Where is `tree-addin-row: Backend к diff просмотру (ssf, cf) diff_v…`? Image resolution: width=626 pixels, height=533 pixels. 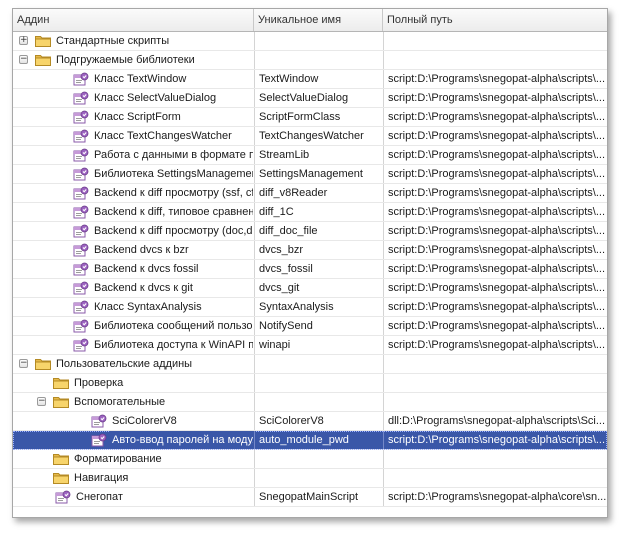
tree-addin-row: Backend к diff просмотру (ssf, cf) diff_v… is located at coordinates (310, 193).